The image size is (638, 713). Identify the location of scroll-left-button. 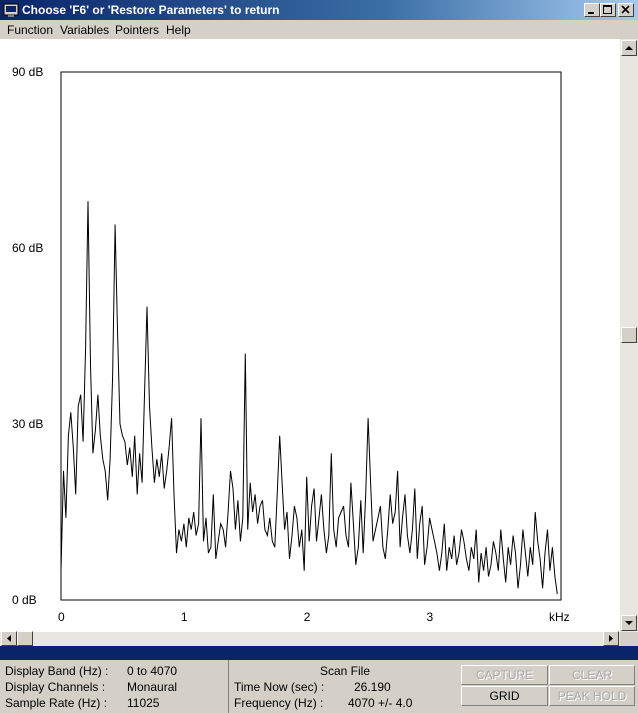
(9, 638).